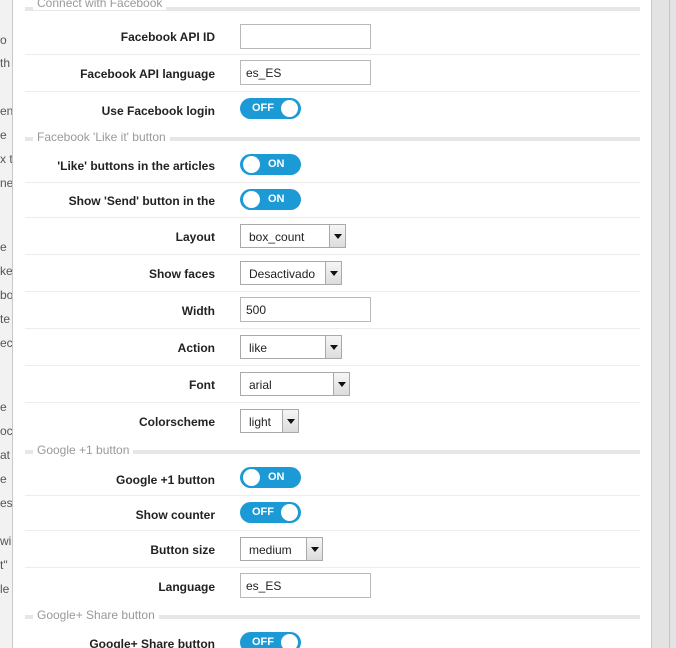 Image resolution: width=676 pixels, height=648 pixels. Describe the element at coordinates (5, 63) in the screenshot. I see `background-text: th` at that location.